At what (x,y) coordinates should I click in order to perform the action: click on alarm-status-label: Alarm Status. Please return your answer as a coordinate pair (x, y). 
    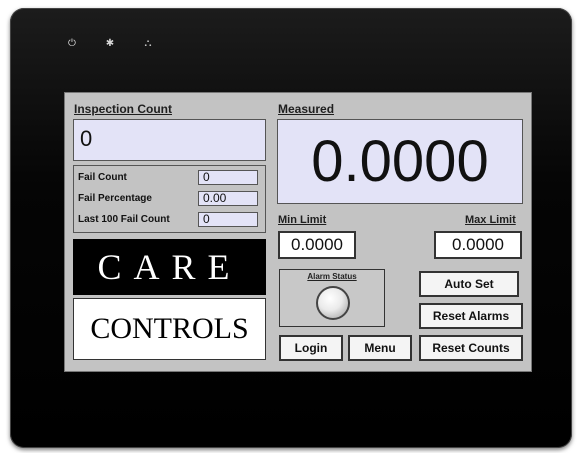
    Looking at the image, I should click on (332, 276).